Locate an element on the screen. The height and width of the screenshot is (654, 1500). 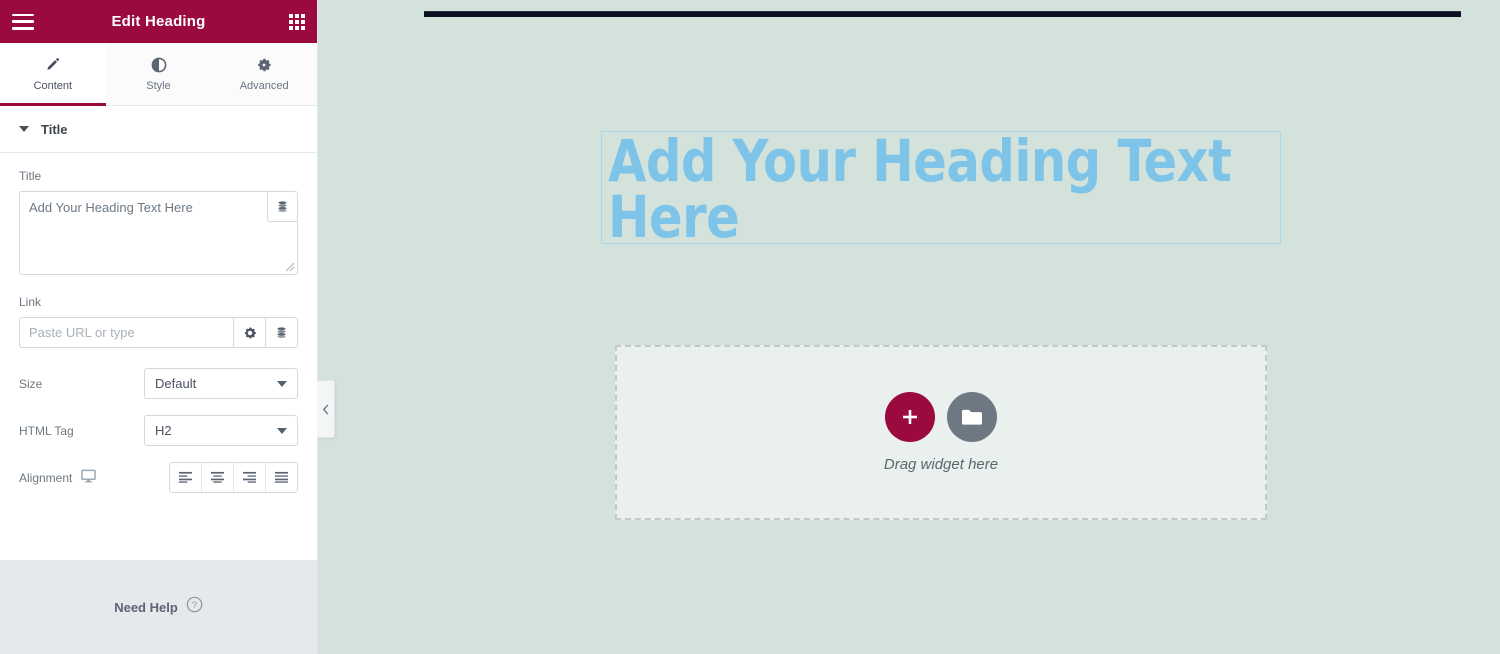
alignment-button-group is located at coordinates (233, 477).